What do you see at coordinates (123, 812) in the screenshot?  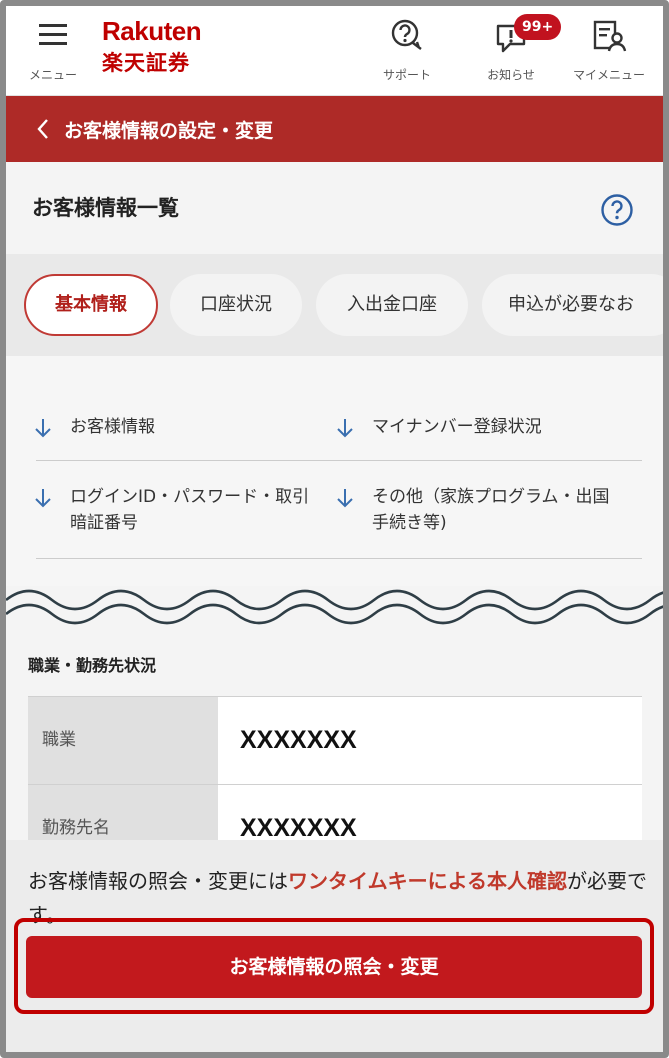 I see `row-label: 勤務先名` at bounding box center [123, 812].